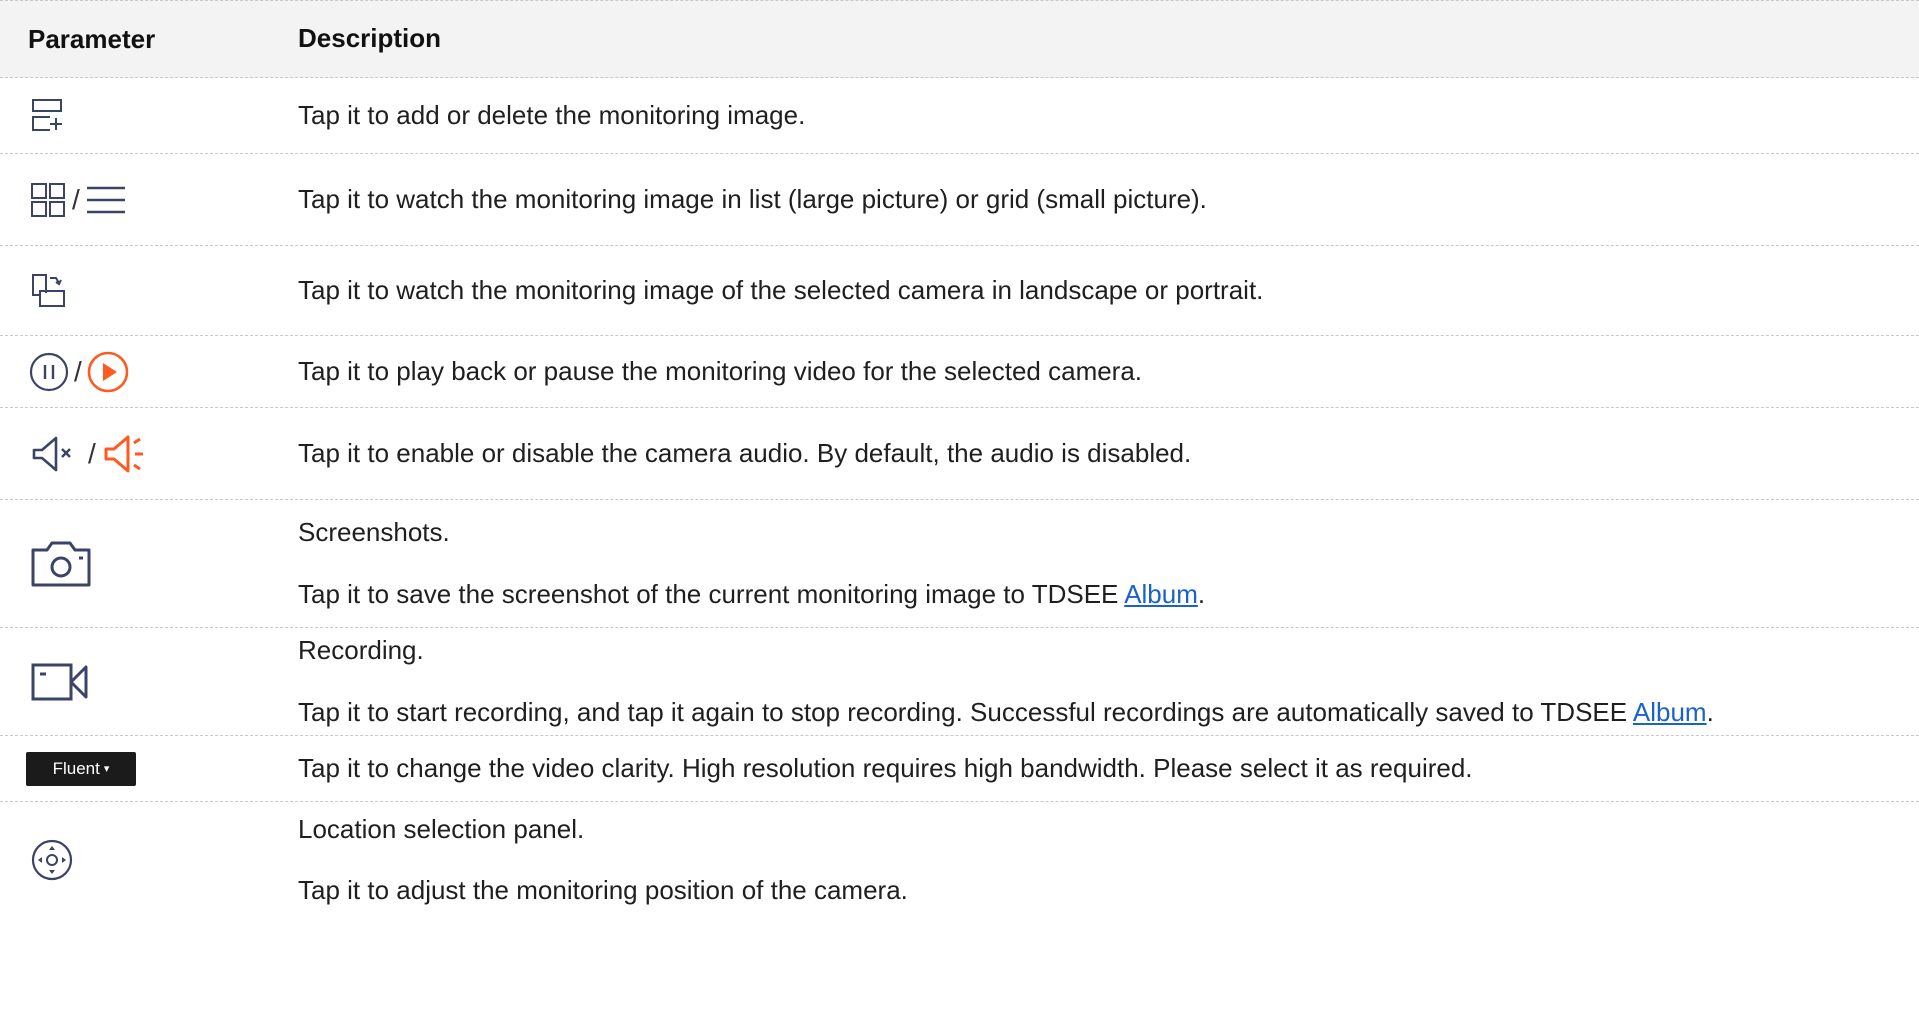 This screenshot has width=1919, height=1028. What do you see at coordinates (361, 650) in the screenshot?
I see `row-title: Recording.` at bounding box center [361, 650].